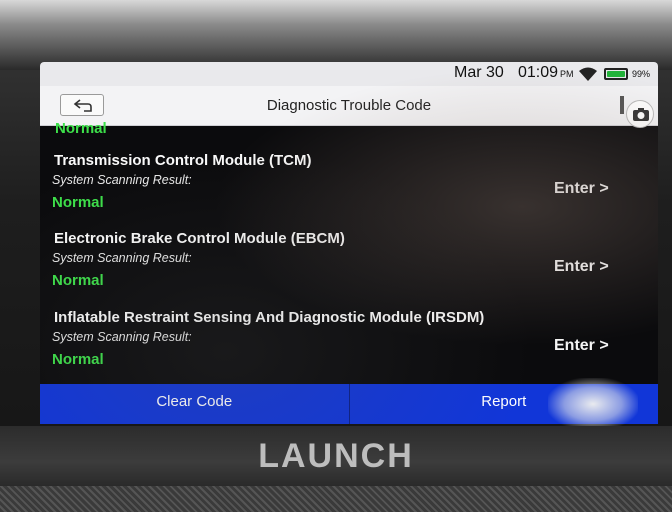  I want to click on wifi-icon, so click(588, 74).